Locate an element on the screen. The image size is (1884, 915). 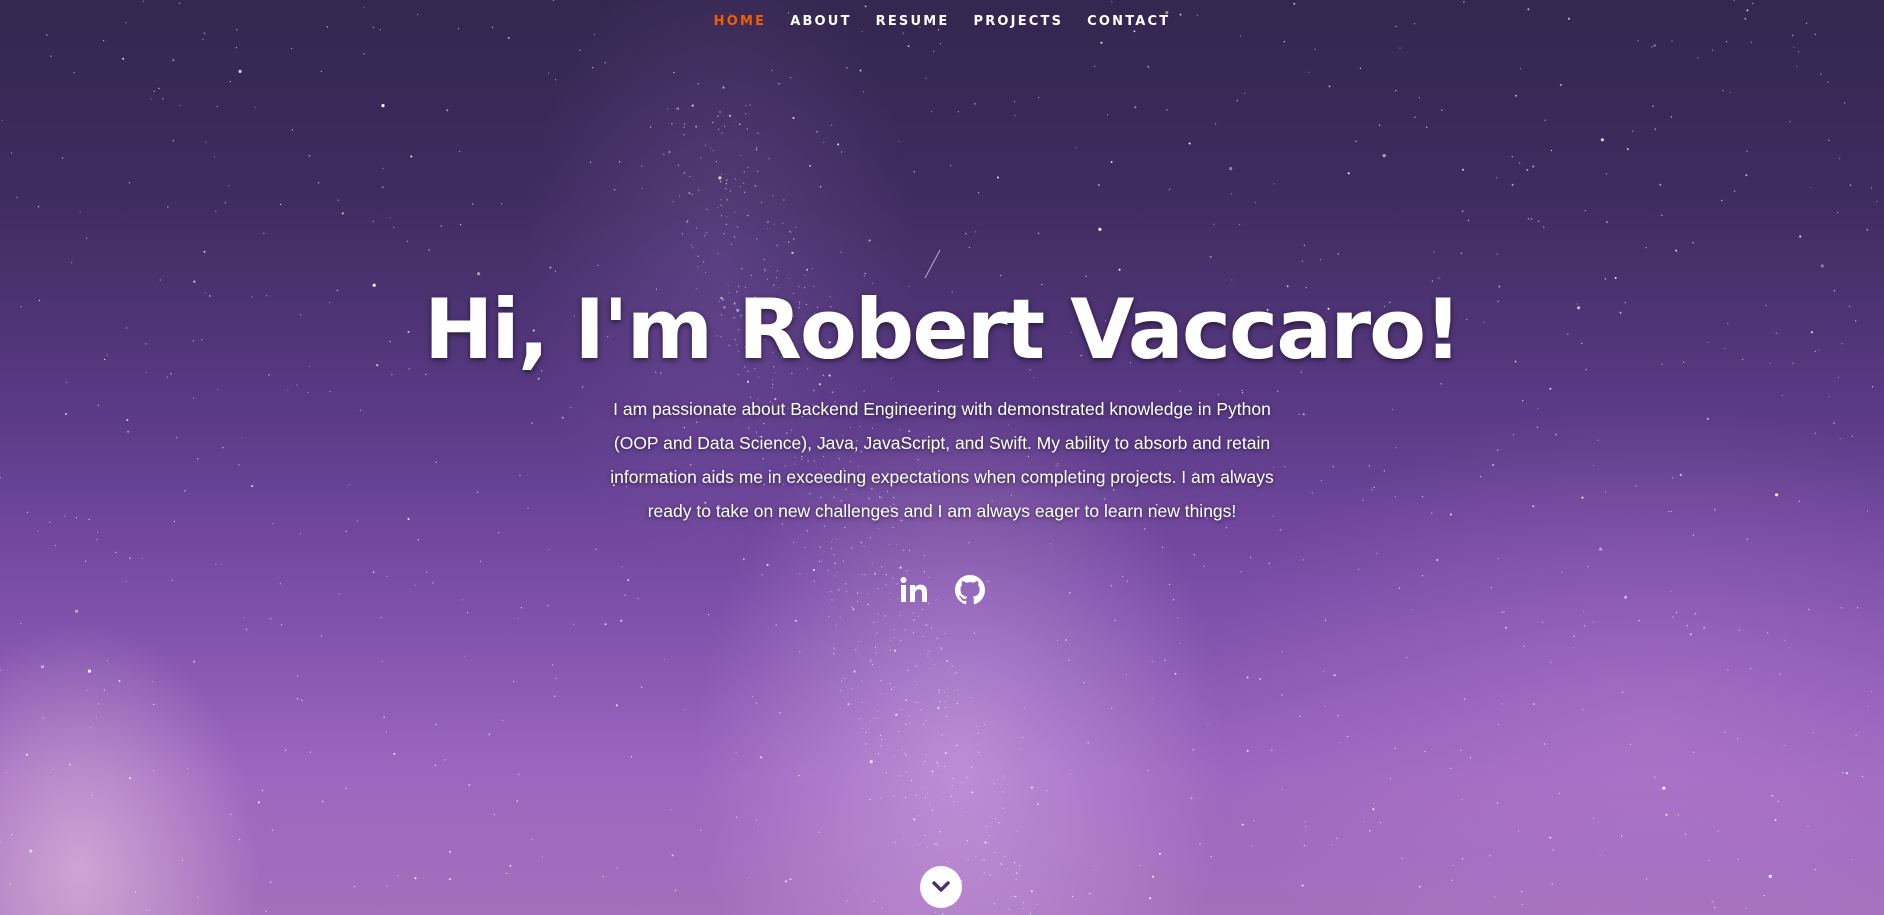
chevron-down-icon is located at coordinates (941, 886).